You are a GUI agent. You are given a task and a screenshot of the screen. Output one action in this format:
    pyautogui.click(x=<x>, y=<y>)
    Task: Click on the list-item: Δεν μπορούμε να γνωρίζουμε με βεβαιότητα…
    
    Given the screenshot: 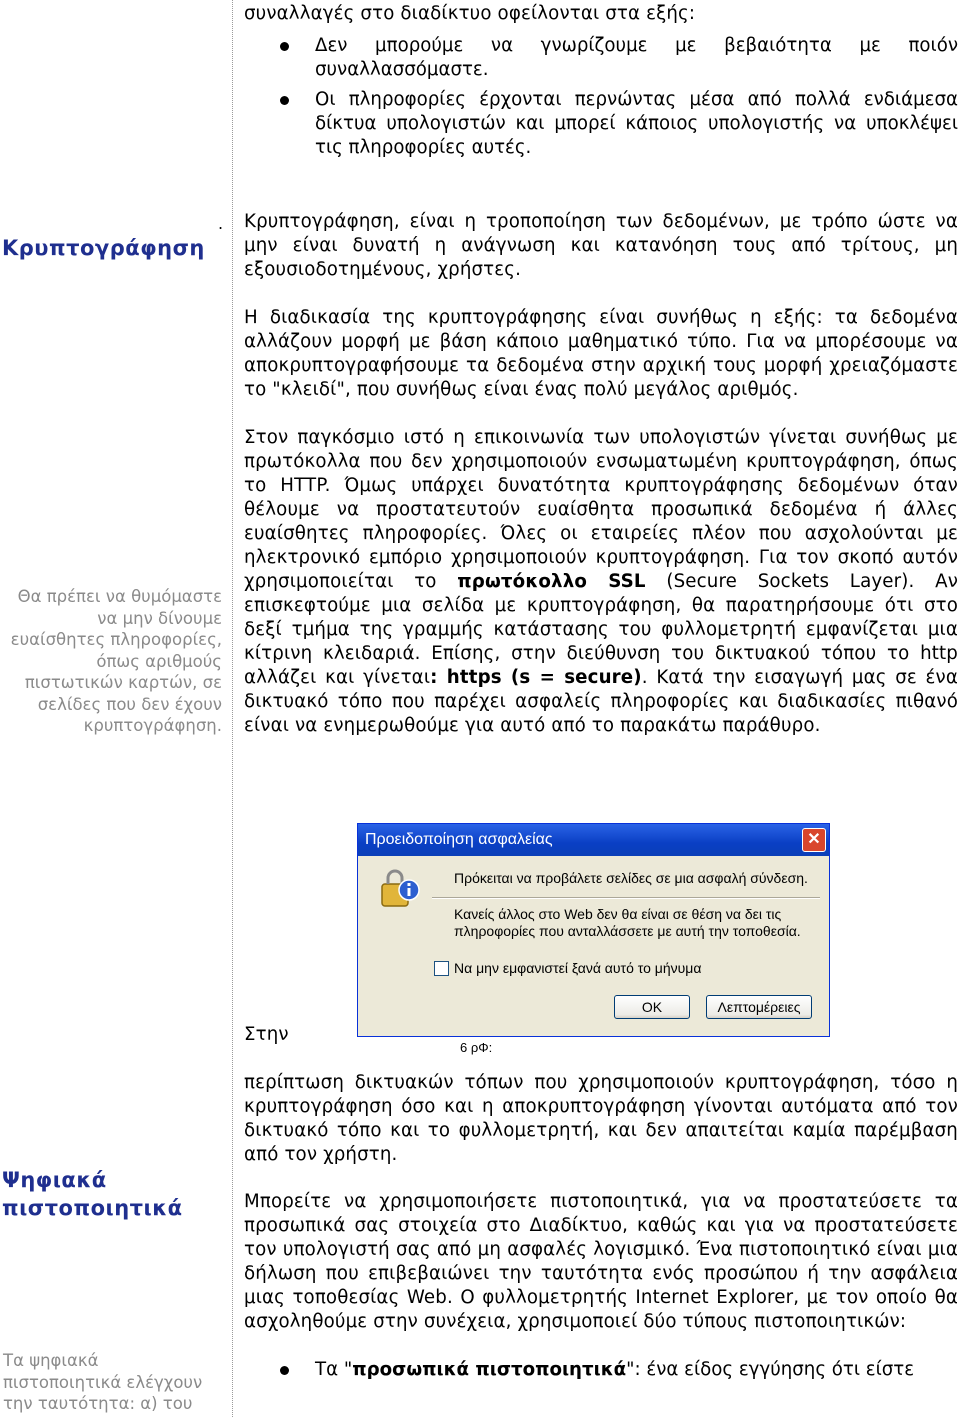 What is the action you would take?
    pyautogui.click(x=601, y=58)
    